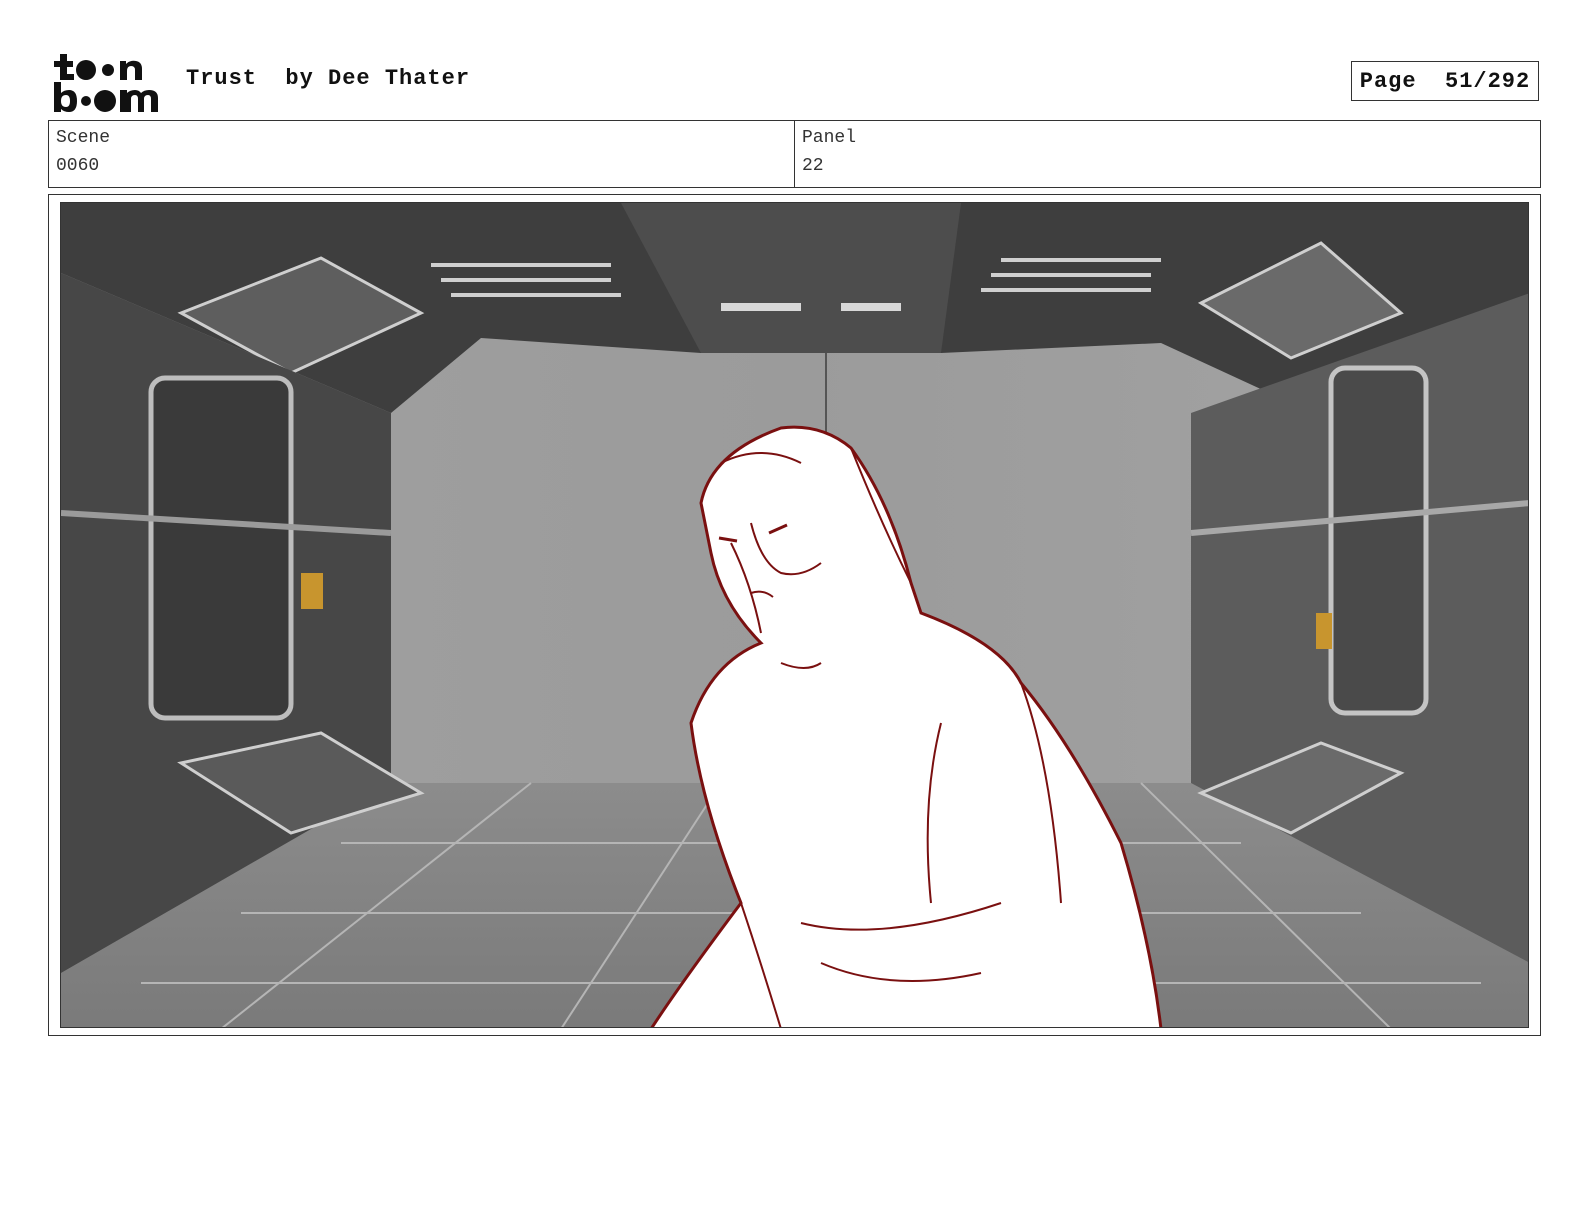  I want to click on scene-value: 0060, so click(78, 166).